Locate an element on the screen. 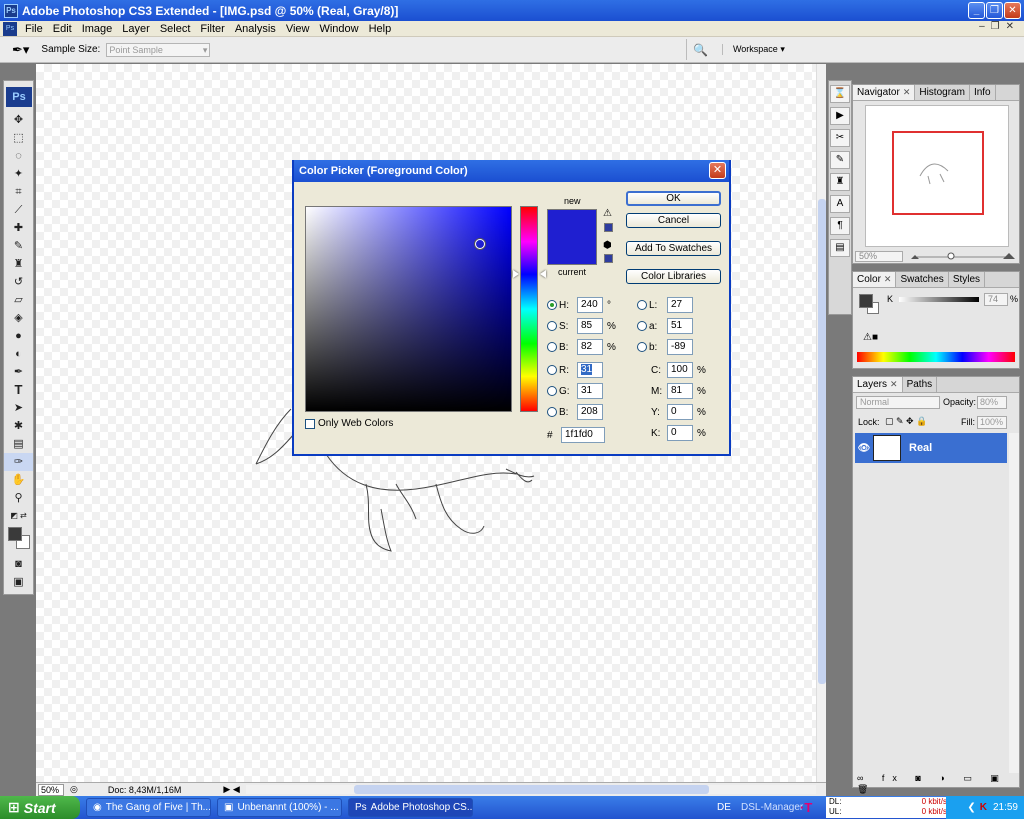 Image resolution: width=1024 pixels, height=819 pixels. dsl-manager-label: DSL-Manager is located at coordinates (772, 807).